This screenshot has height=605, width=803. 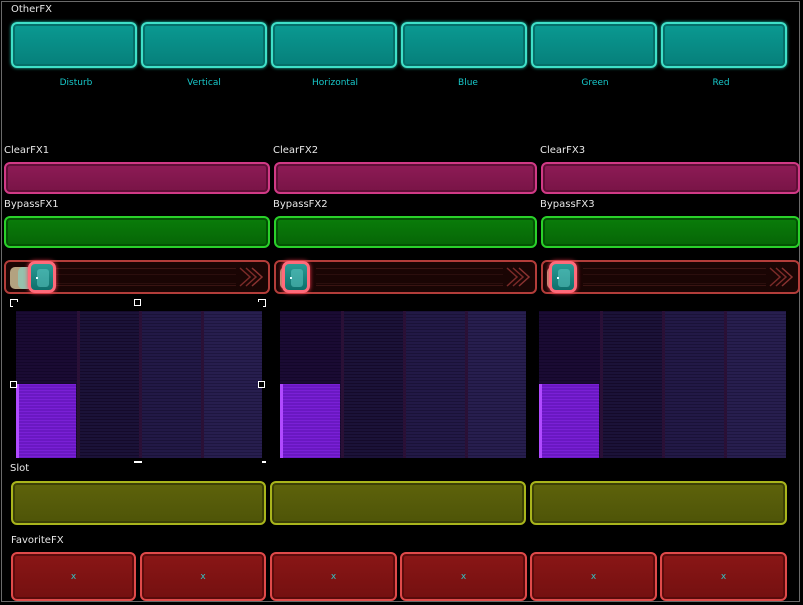 What do you see at coordinates (13, 384) in the screenshot?
I see `selection-handle-left` at bounding box center [13, 384].